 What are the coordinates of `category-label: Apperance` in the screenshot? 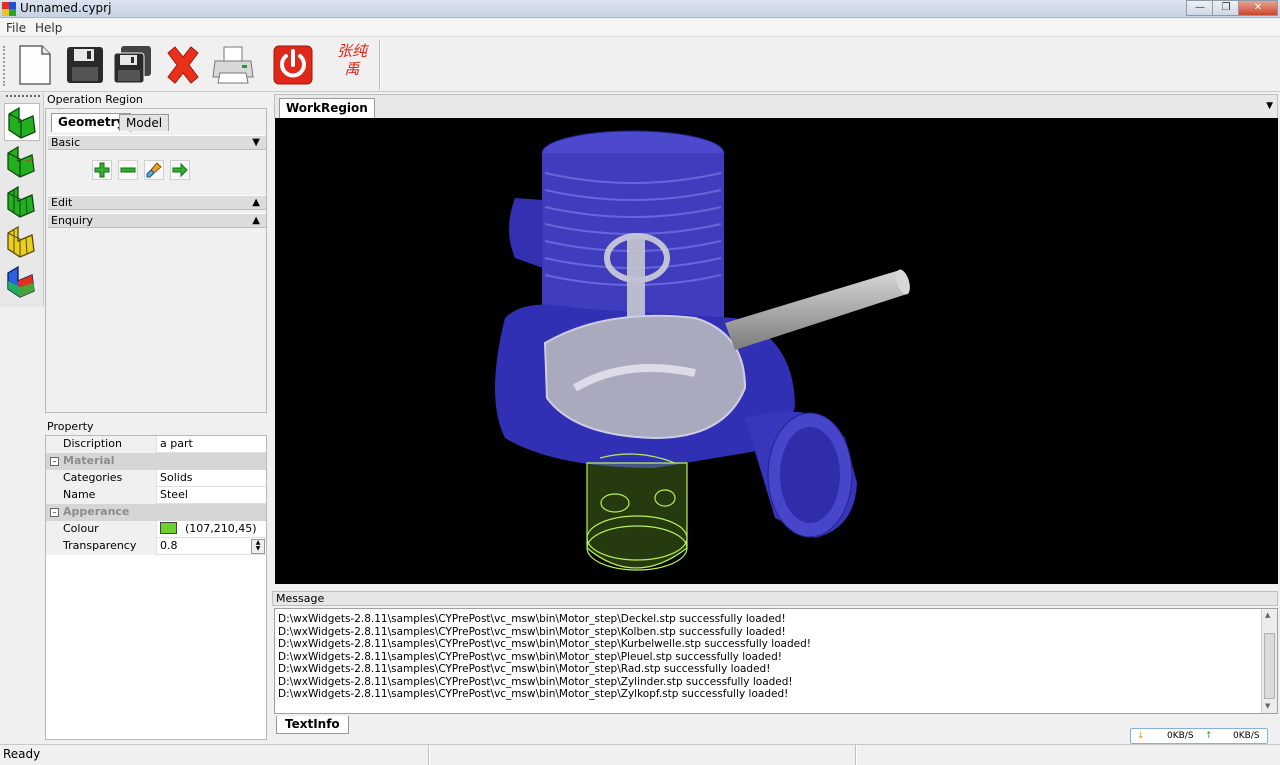 It's located at (96, 511).